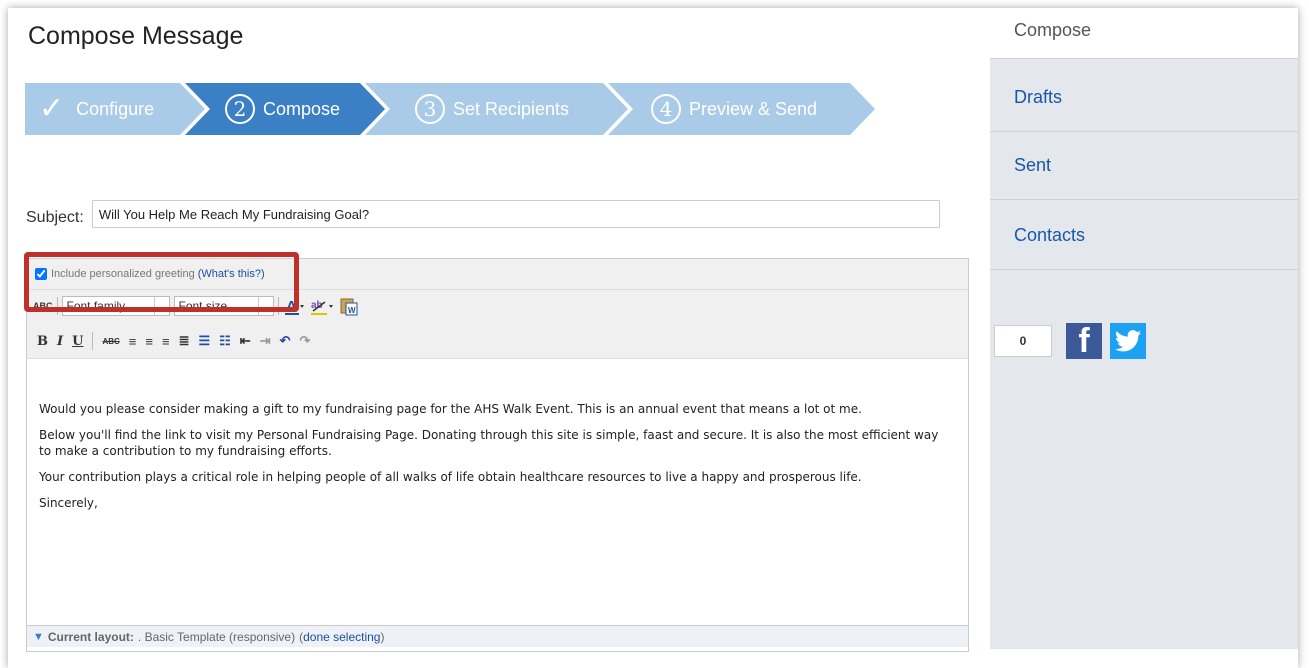 The width and height of the screenshot is (1309, 668). Describe the element at coordinates (302, 108) in the screenshot. I see `step-label: Compose` at that location.